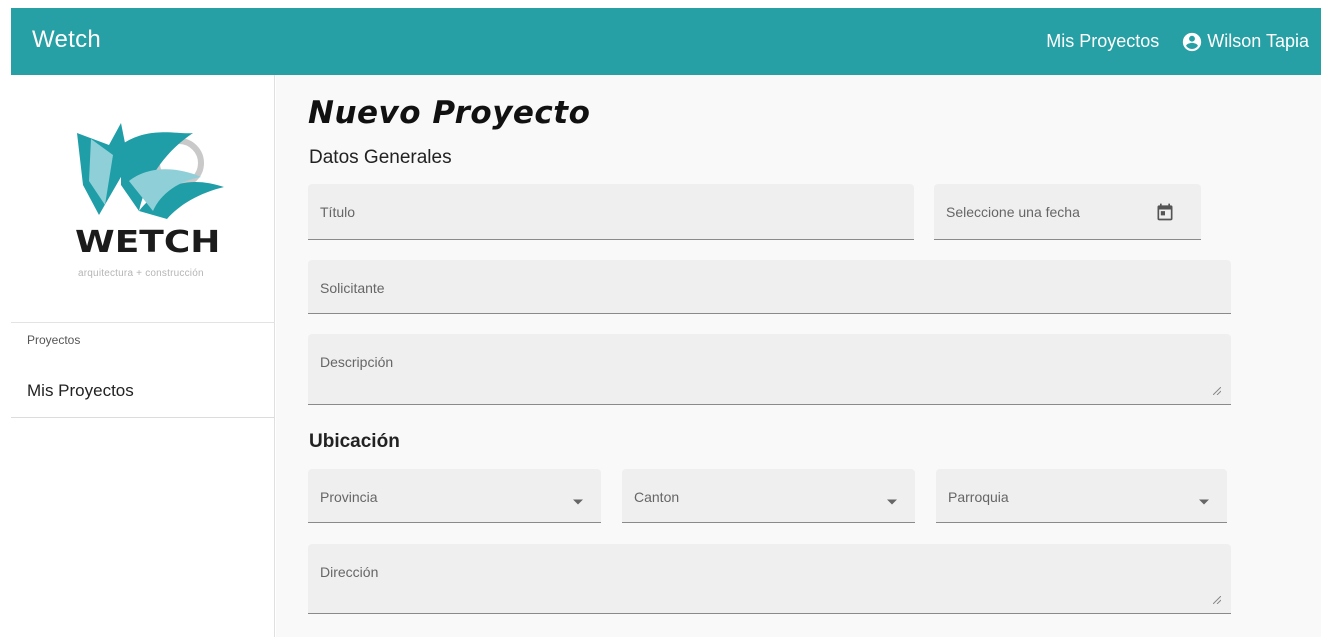  Describe the element at coordinates (352, 288) in the screenshot. I see `requester-placeholder: Solicitante` at that location.